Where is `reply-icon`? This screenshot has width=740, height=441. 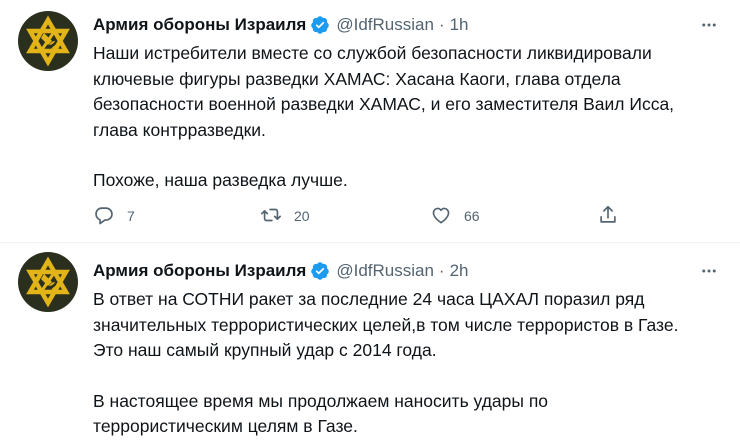 reply-icon is located at coordinates (104, 216).